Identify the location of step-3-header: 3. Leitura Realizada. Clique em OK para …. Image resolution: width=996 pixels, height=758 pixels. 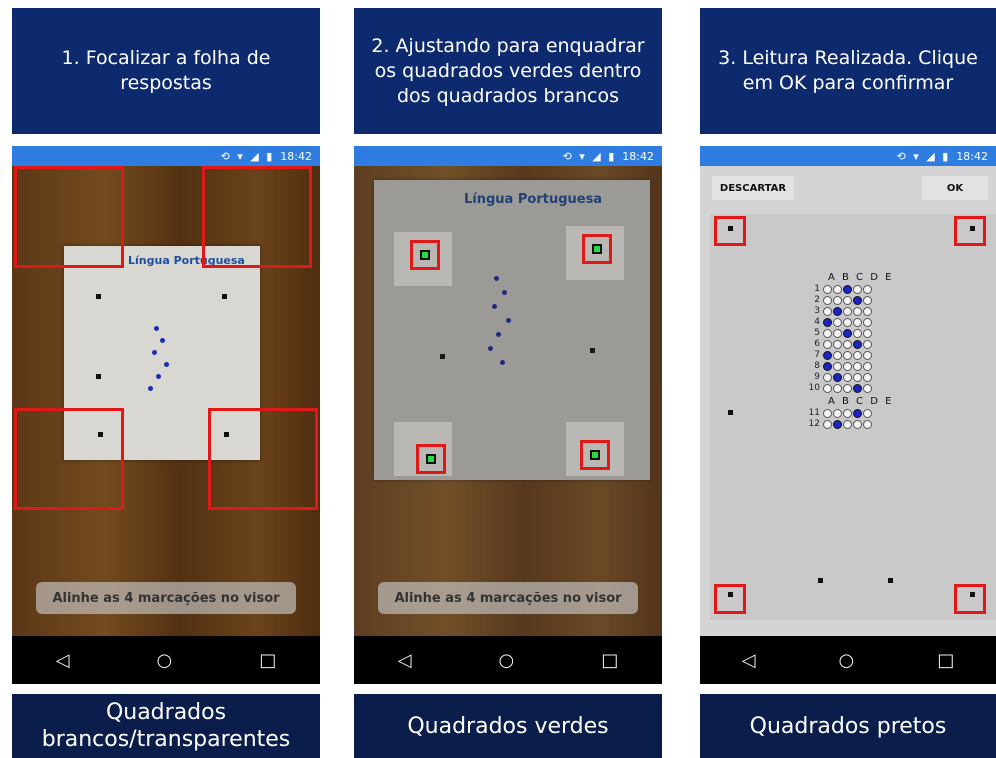
(848, 71).